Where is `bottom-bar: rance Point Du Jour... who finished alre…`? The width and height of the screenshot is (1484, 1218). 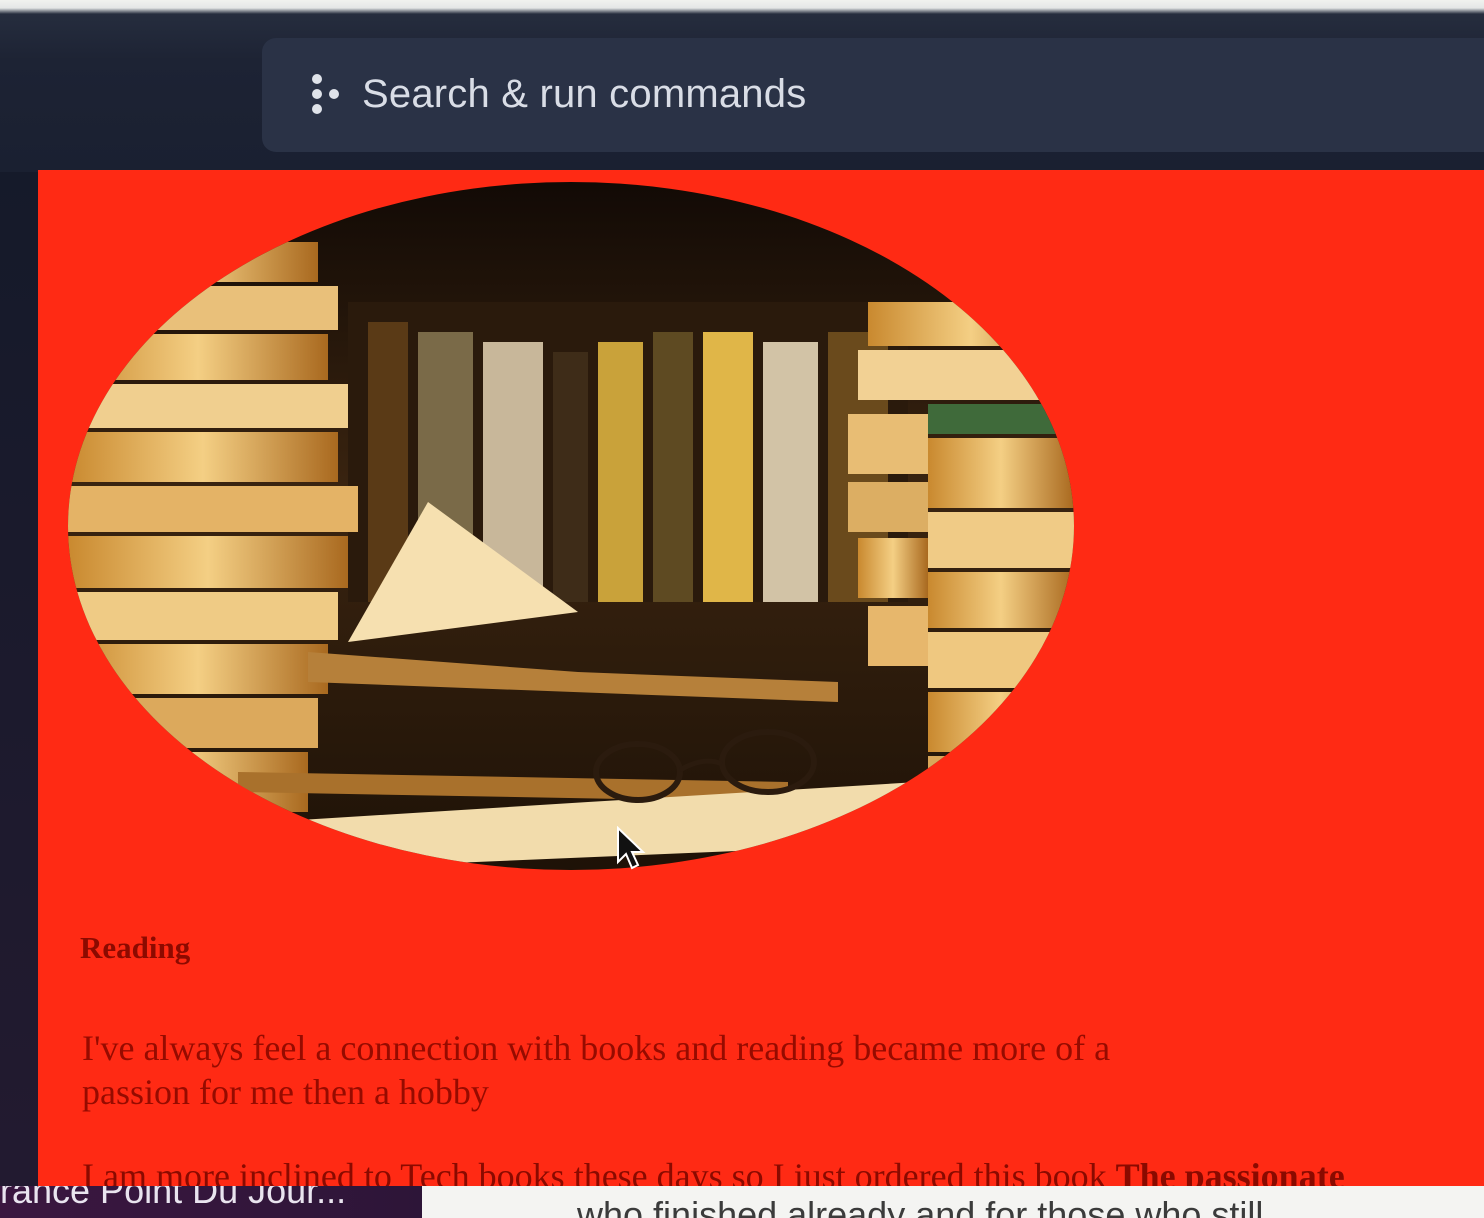 bottom-bar: rance Point Du Jour... who finished alre… is located at coordinates (742, 1202).